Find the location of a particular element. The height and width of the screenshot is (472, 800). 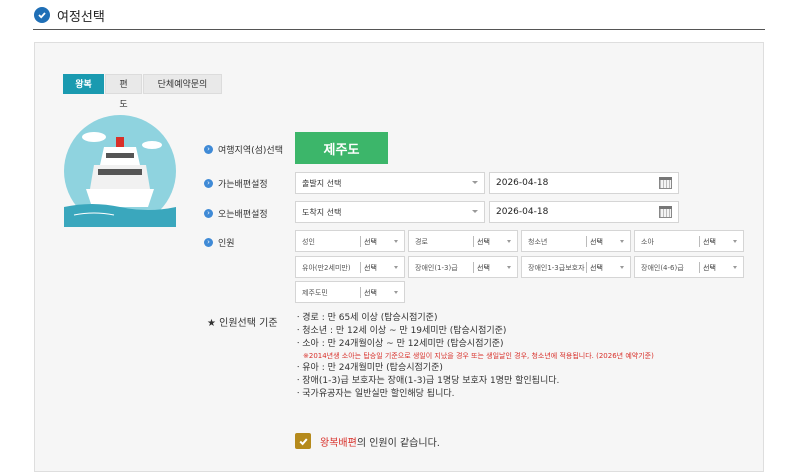

passenger-select-disabled-4-6: 장애인(4-6)급 선택 is located at coordinates (689, 267).